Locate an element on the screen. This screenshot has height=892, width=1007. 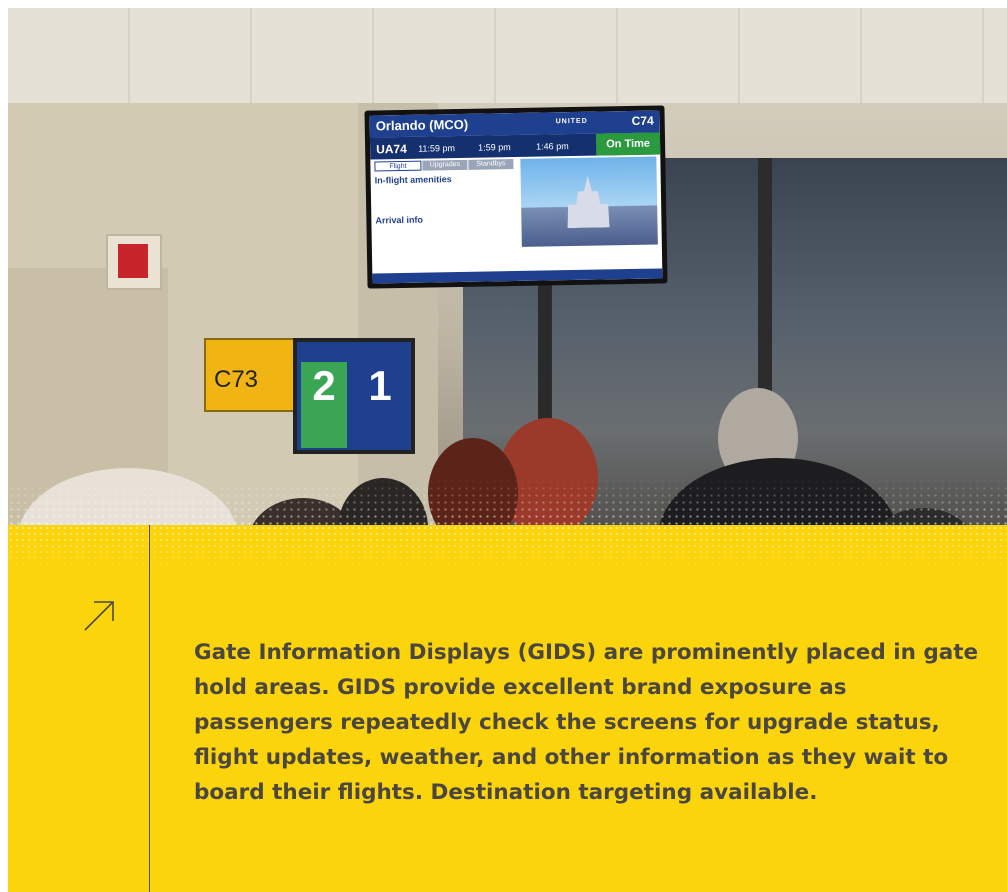
gids-airline-brand: UNITED is located at coordinates (571, 121).